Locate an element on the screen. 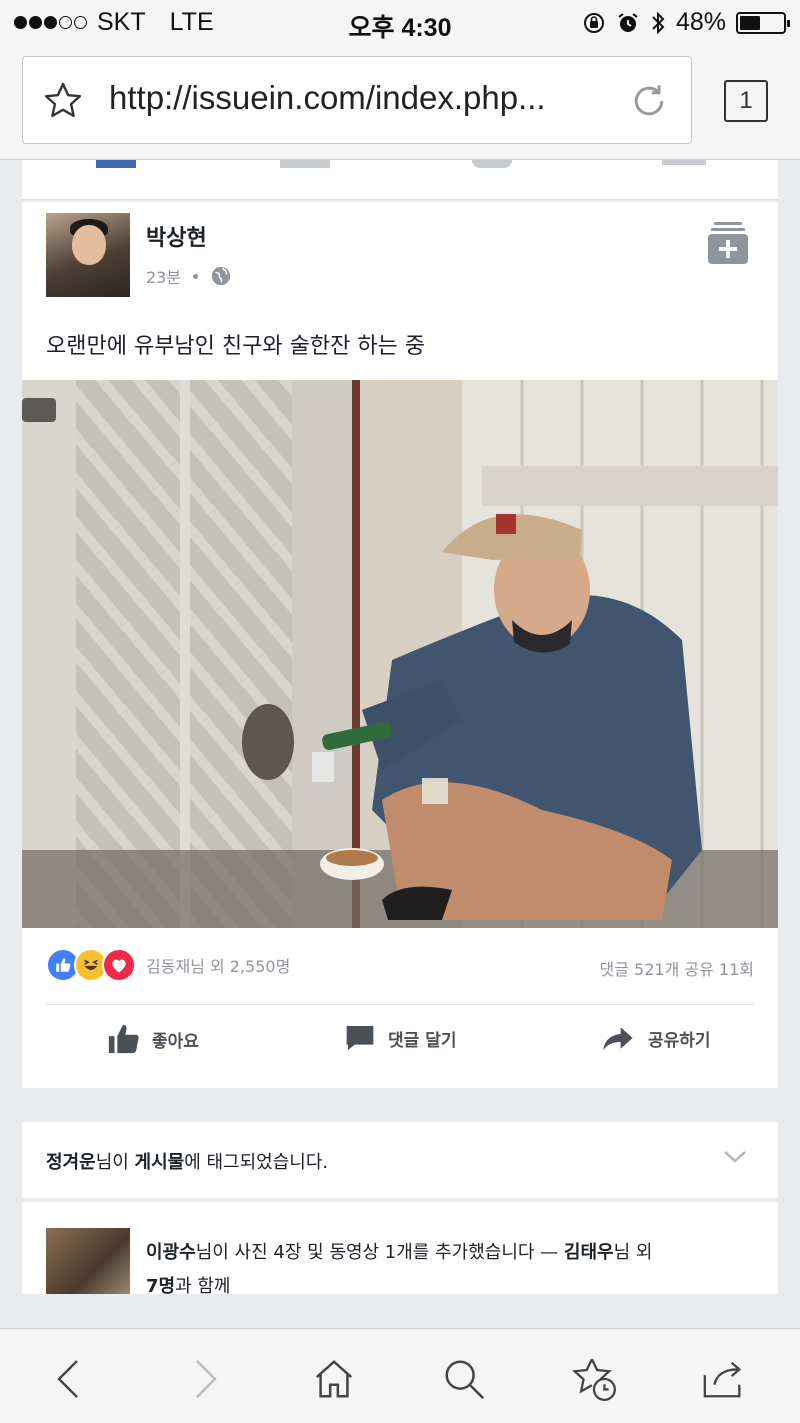 The width and height of the screenshot is (800, 1423). chevron-down-icon is located at coordinates (735, 1157).